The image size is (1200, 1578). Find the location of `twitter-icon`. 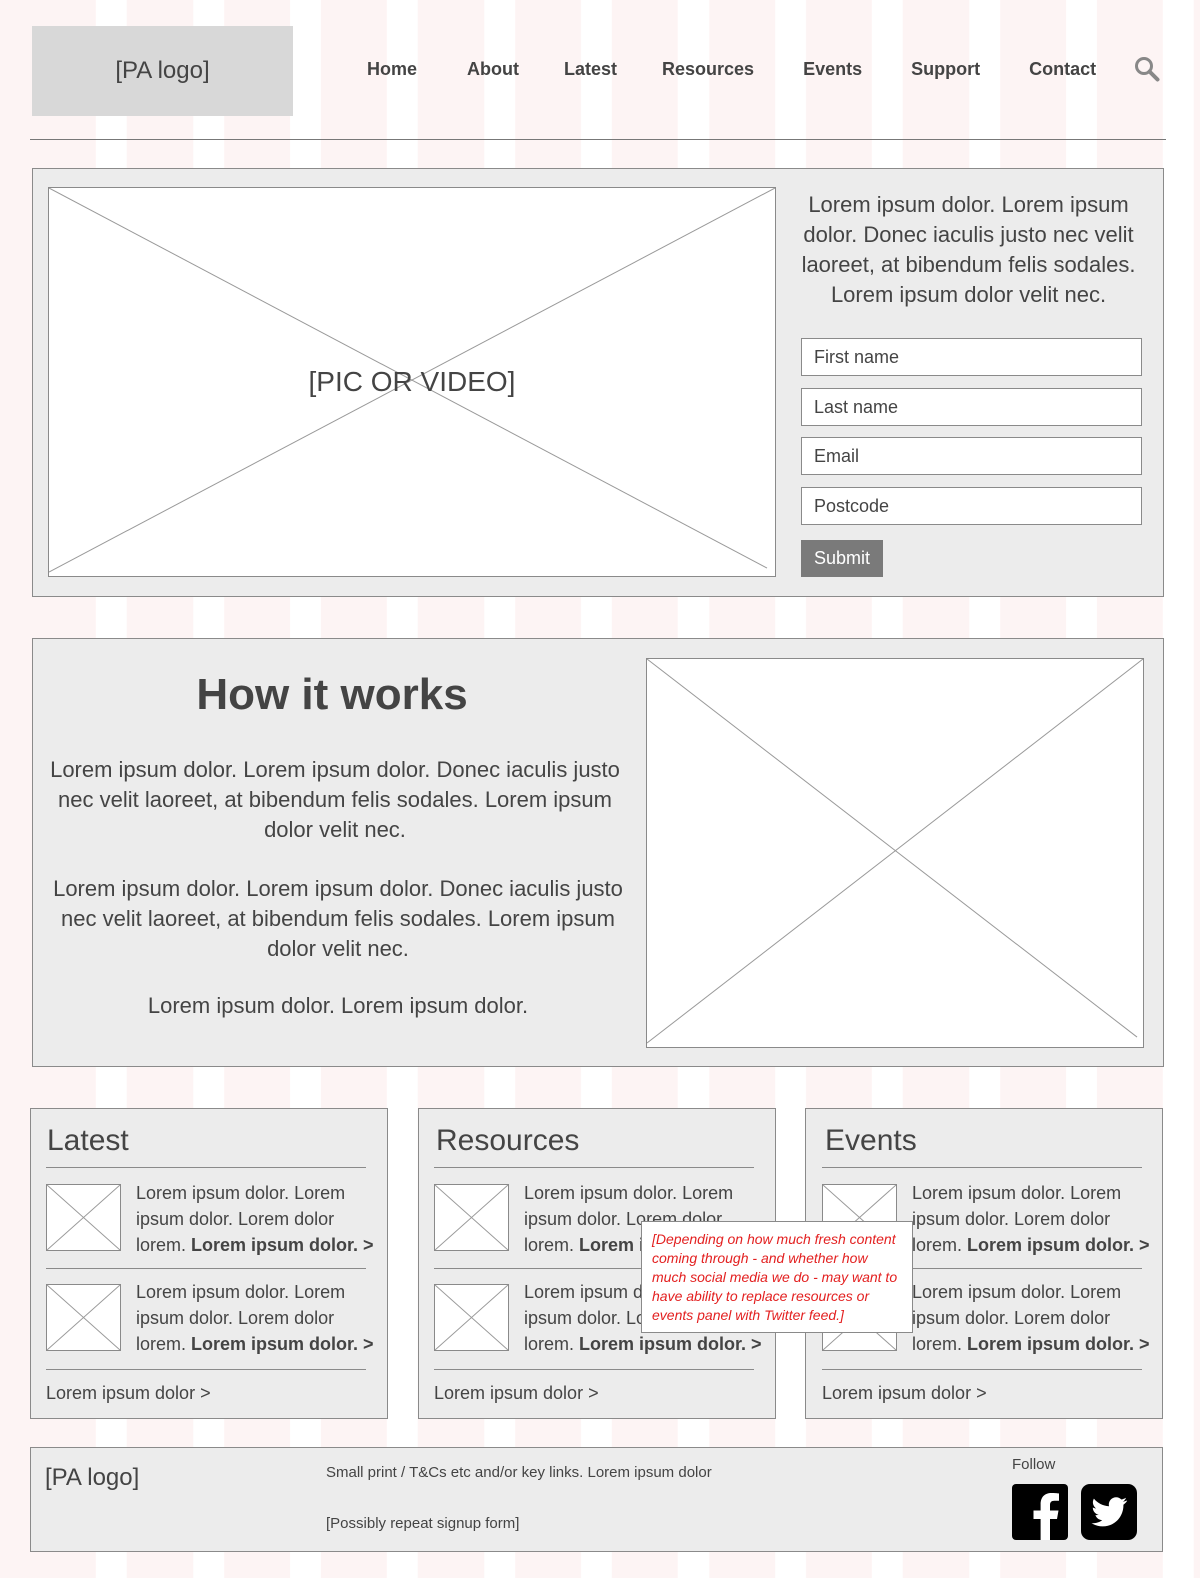

twitter-icon is located at coordinates (1109, 1512).